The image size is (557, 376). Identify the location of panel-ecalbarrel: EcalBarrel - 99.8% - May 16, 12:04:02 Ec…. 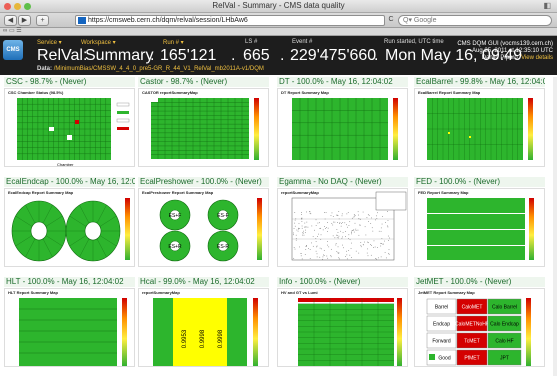
(479, 126).